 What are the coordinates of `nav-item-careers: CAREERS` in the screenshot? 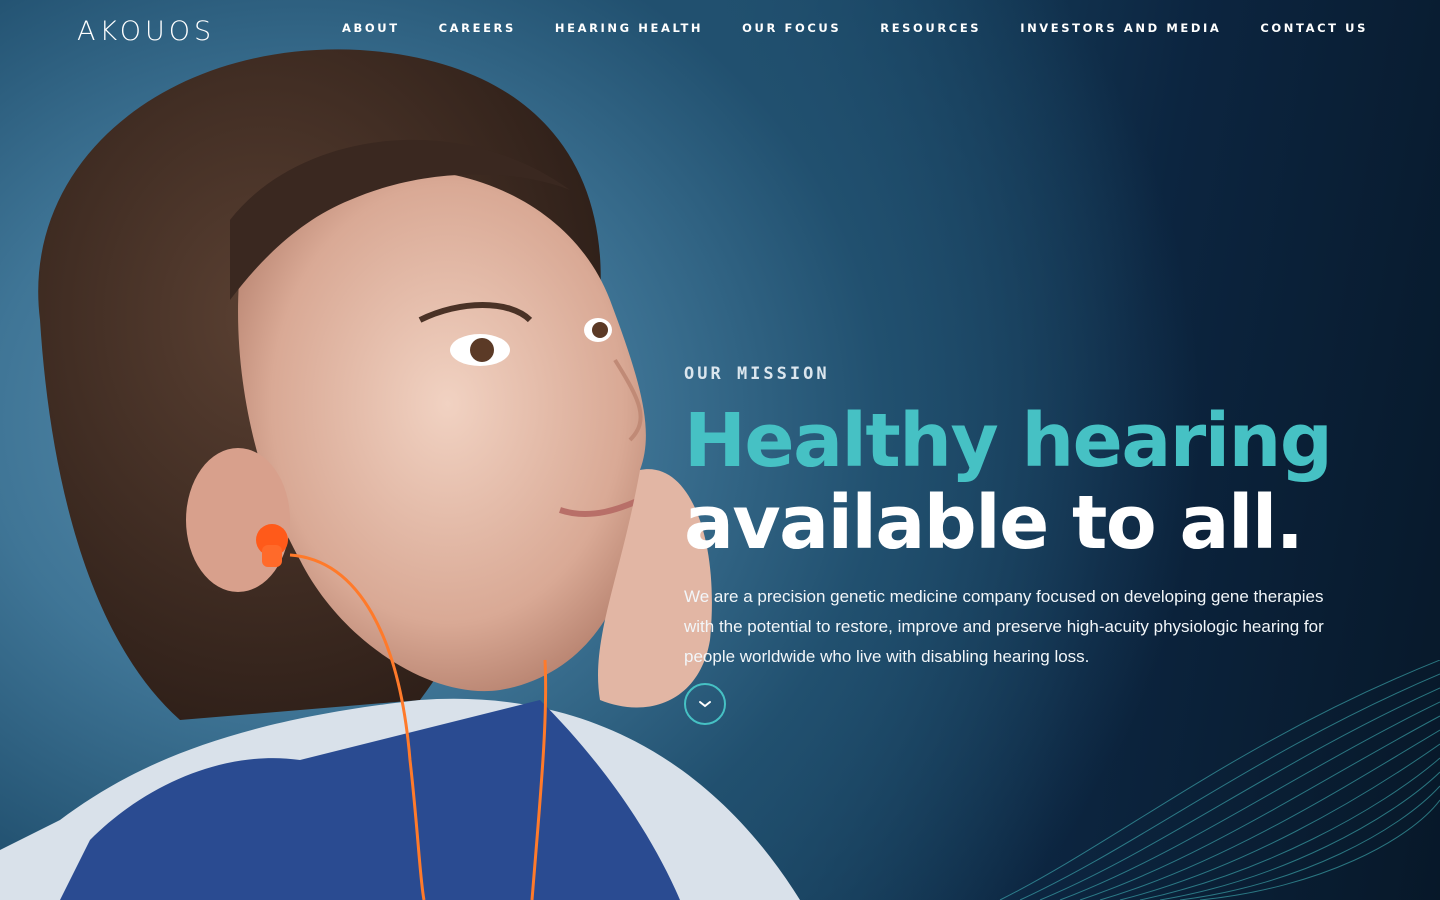 It's located at (477, 28).